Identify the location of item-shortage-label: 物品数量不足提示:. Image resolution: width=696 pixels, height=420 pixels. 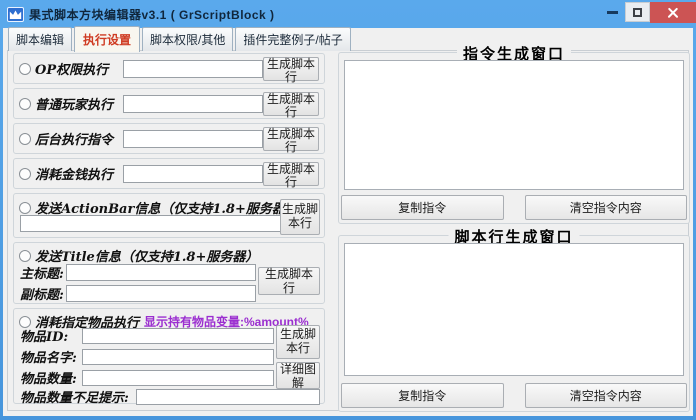
(74, 398).